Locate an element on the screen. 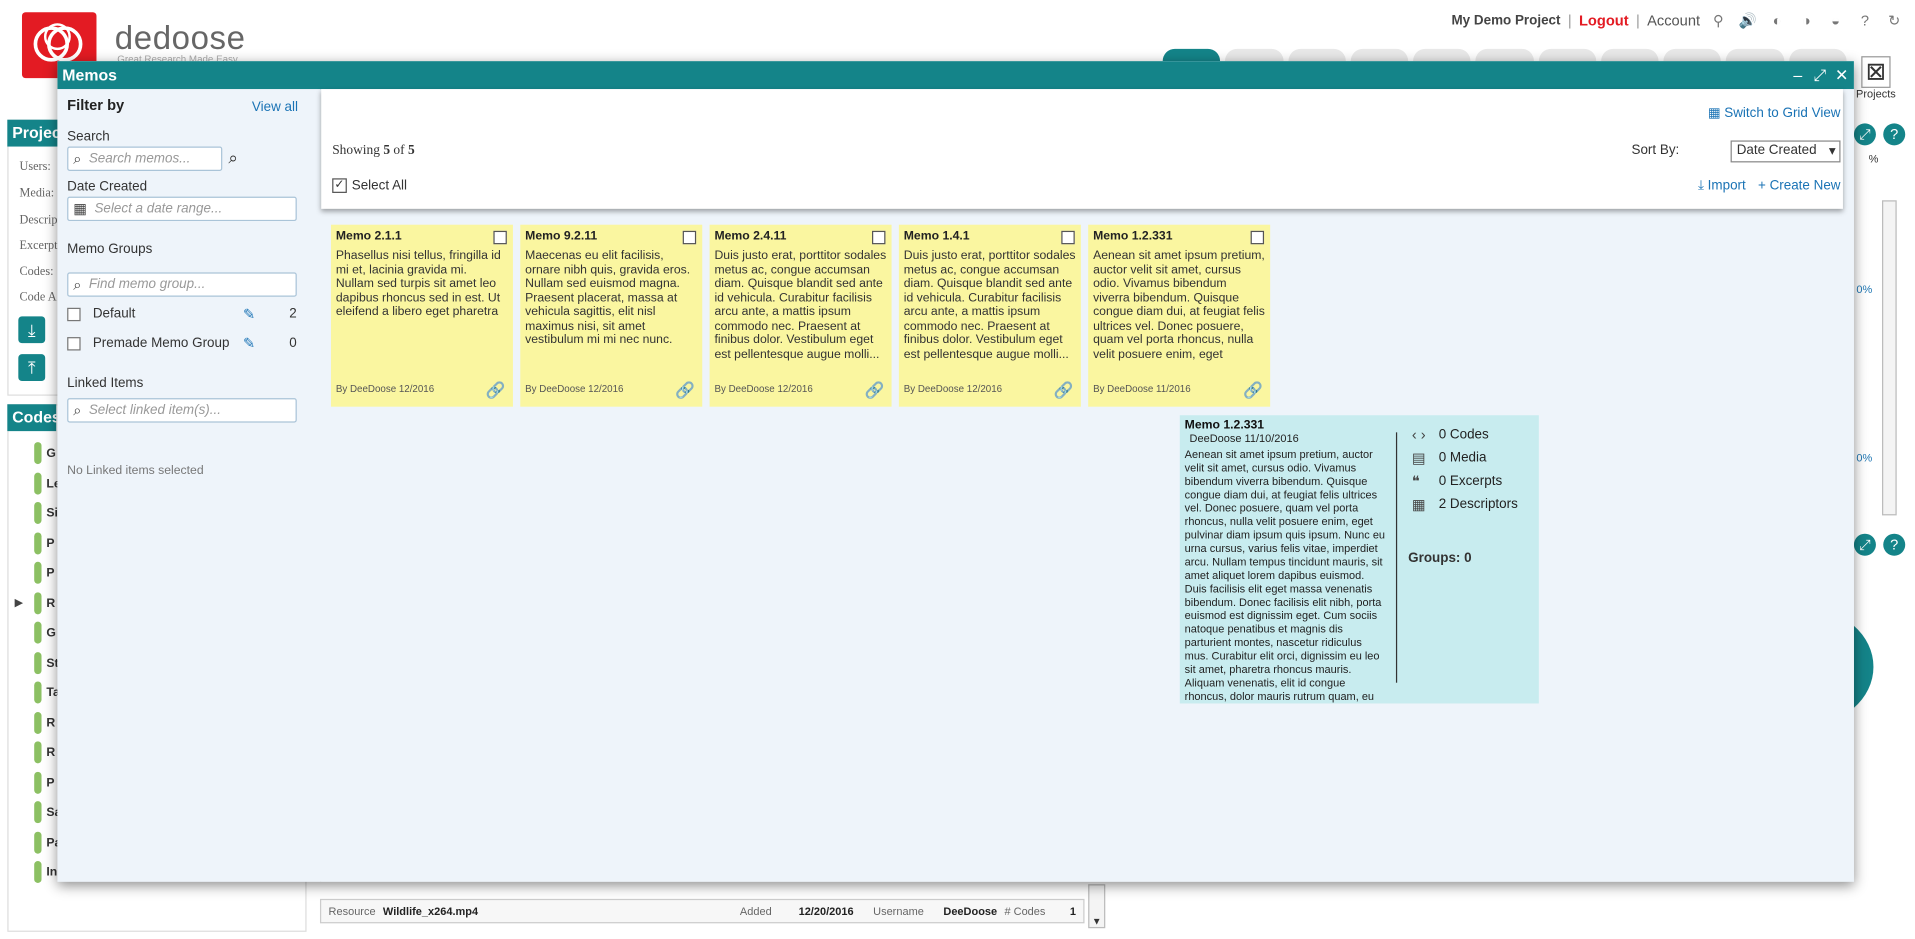 This screenshot has width=1915, height=939. bottom-scrollbar: ▼ is located at coordinates (1097, 906).